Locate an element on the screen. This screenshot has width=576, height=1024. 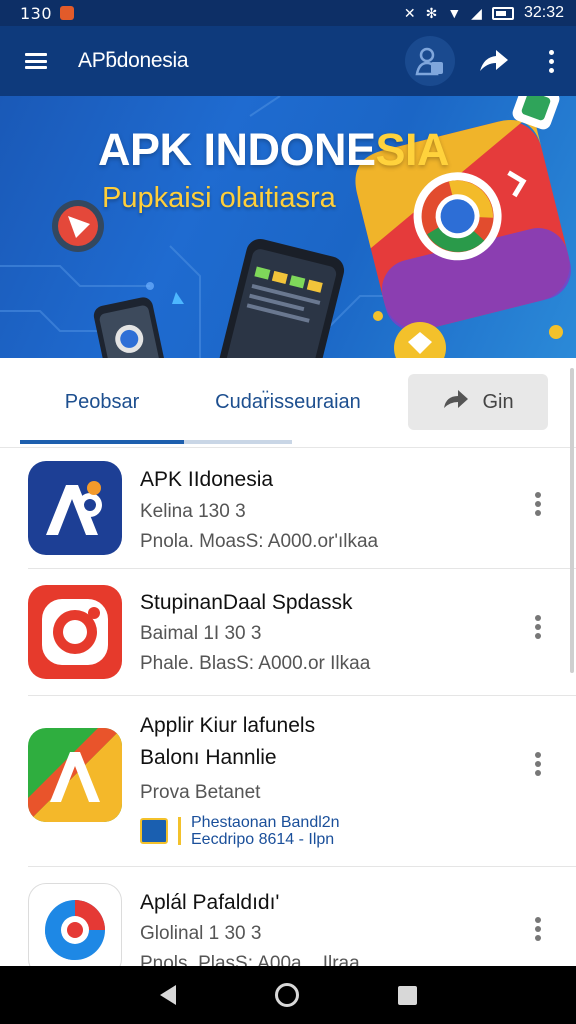
more-options-button is located at coordinates (551, 61).